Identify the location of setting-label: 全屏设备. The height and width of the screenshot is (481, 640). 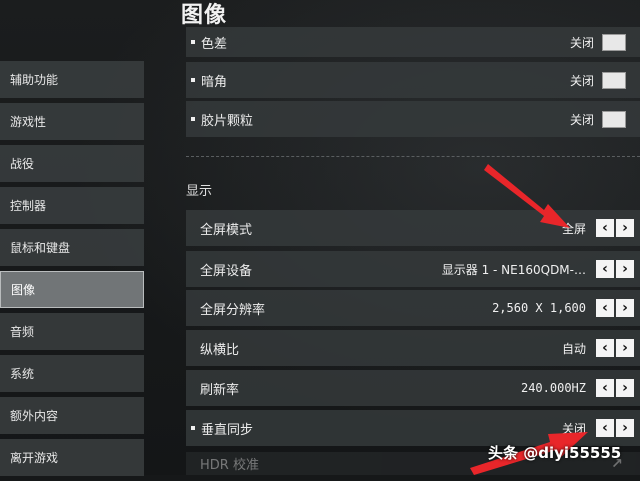
(226, 271).